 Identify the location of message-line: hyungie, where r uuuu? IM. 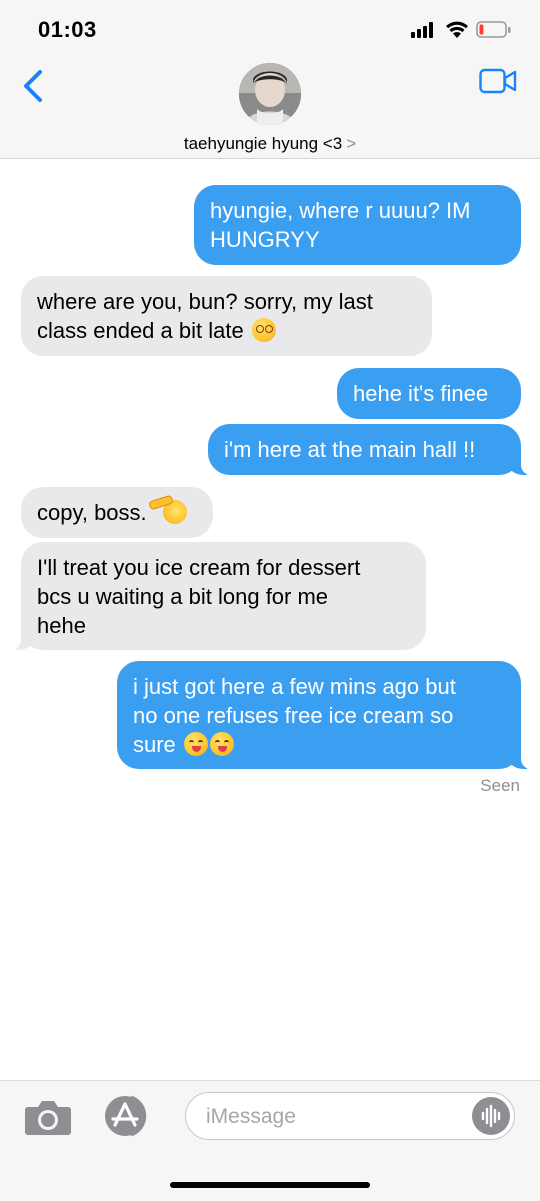
(340, 210).